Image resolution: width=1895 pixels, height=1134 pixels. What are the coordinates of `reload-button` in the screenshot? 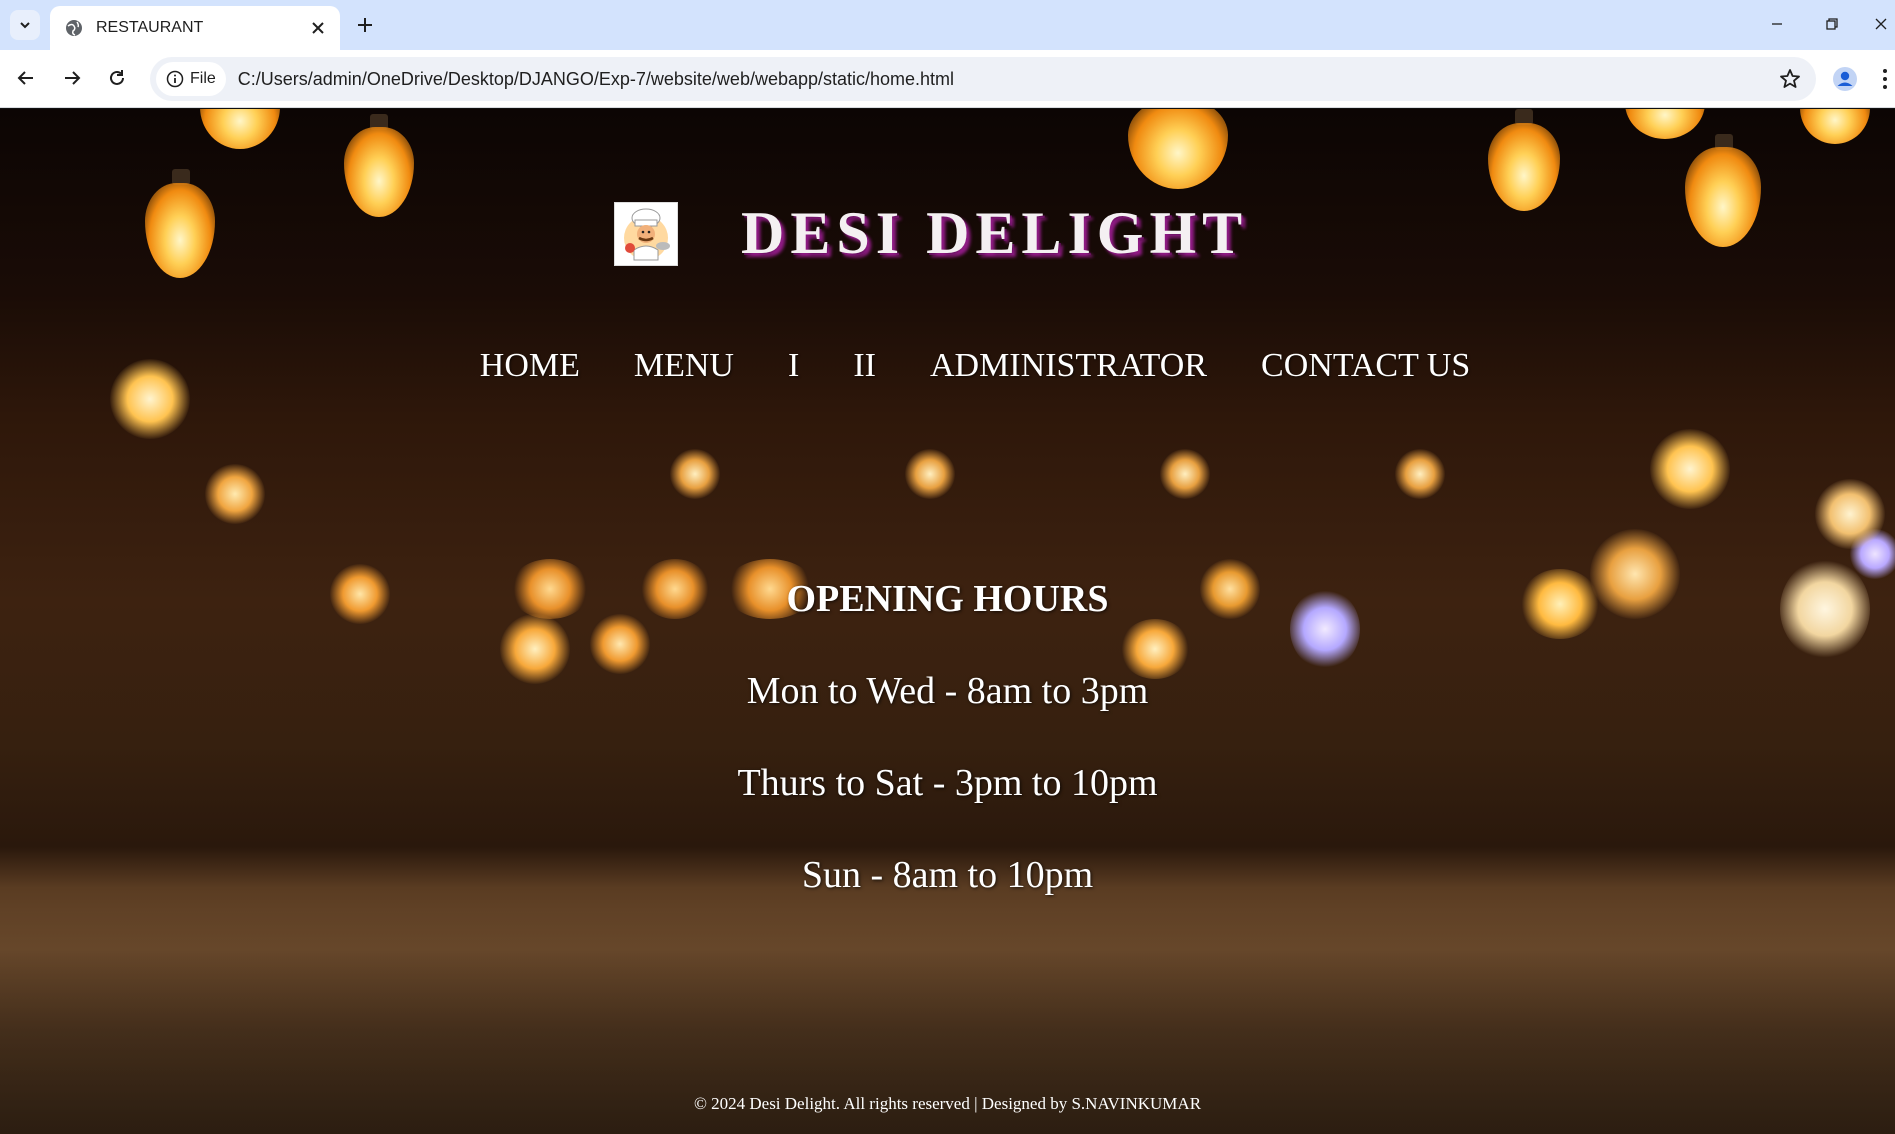 It's located at (117, 78).